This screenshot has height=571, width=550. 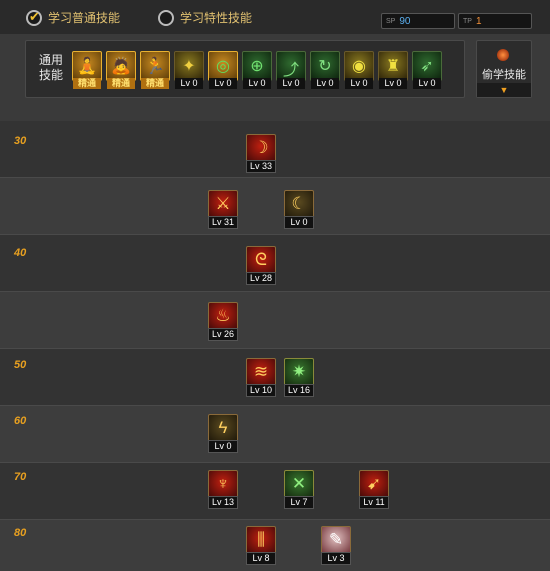 What do you see at coordinates (87, 66) in the screenshot?
I see `sitting-figure-icon: 🧘` at bounding box center [87, 66].